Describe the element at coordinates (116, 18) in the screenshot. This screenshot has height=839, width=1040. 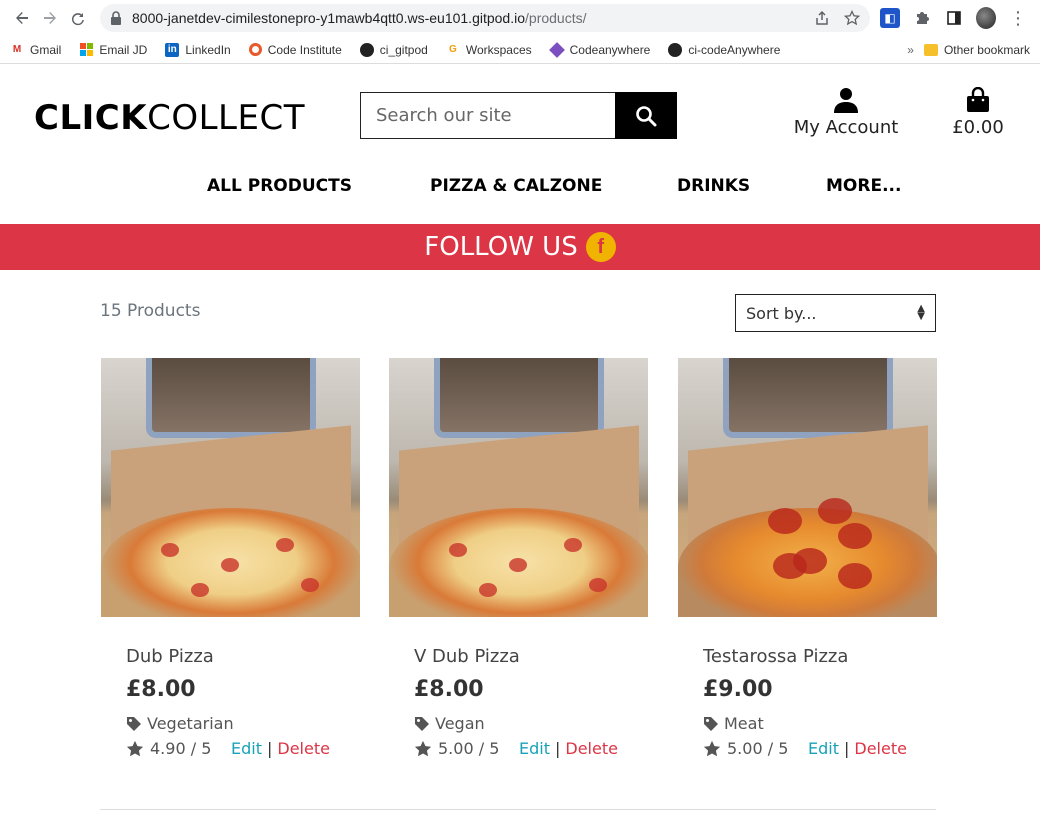
I see `lock-icon` at that location.